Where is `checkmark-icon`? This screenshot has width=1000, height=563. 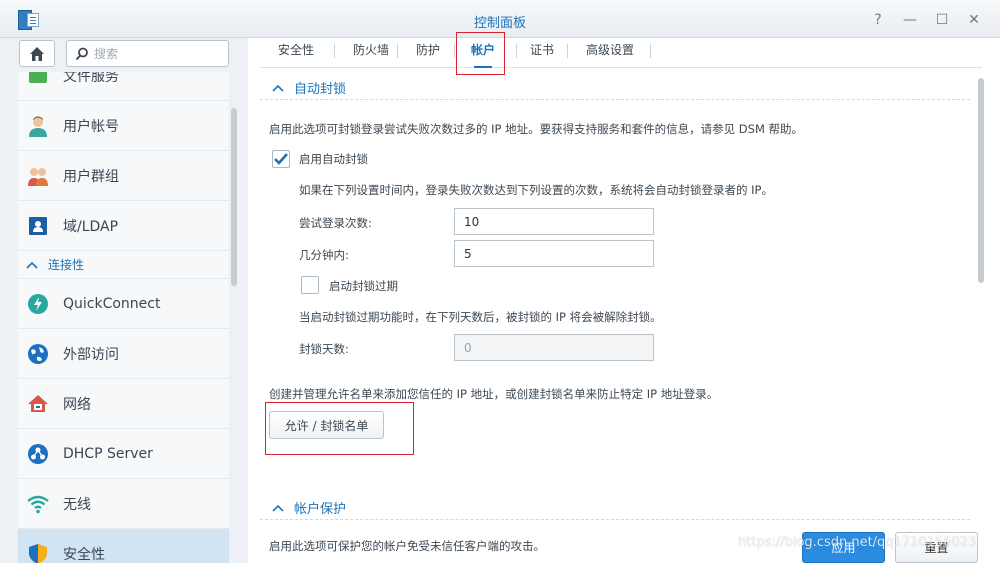
checkmark-icon is located at coordinates (281, 159).